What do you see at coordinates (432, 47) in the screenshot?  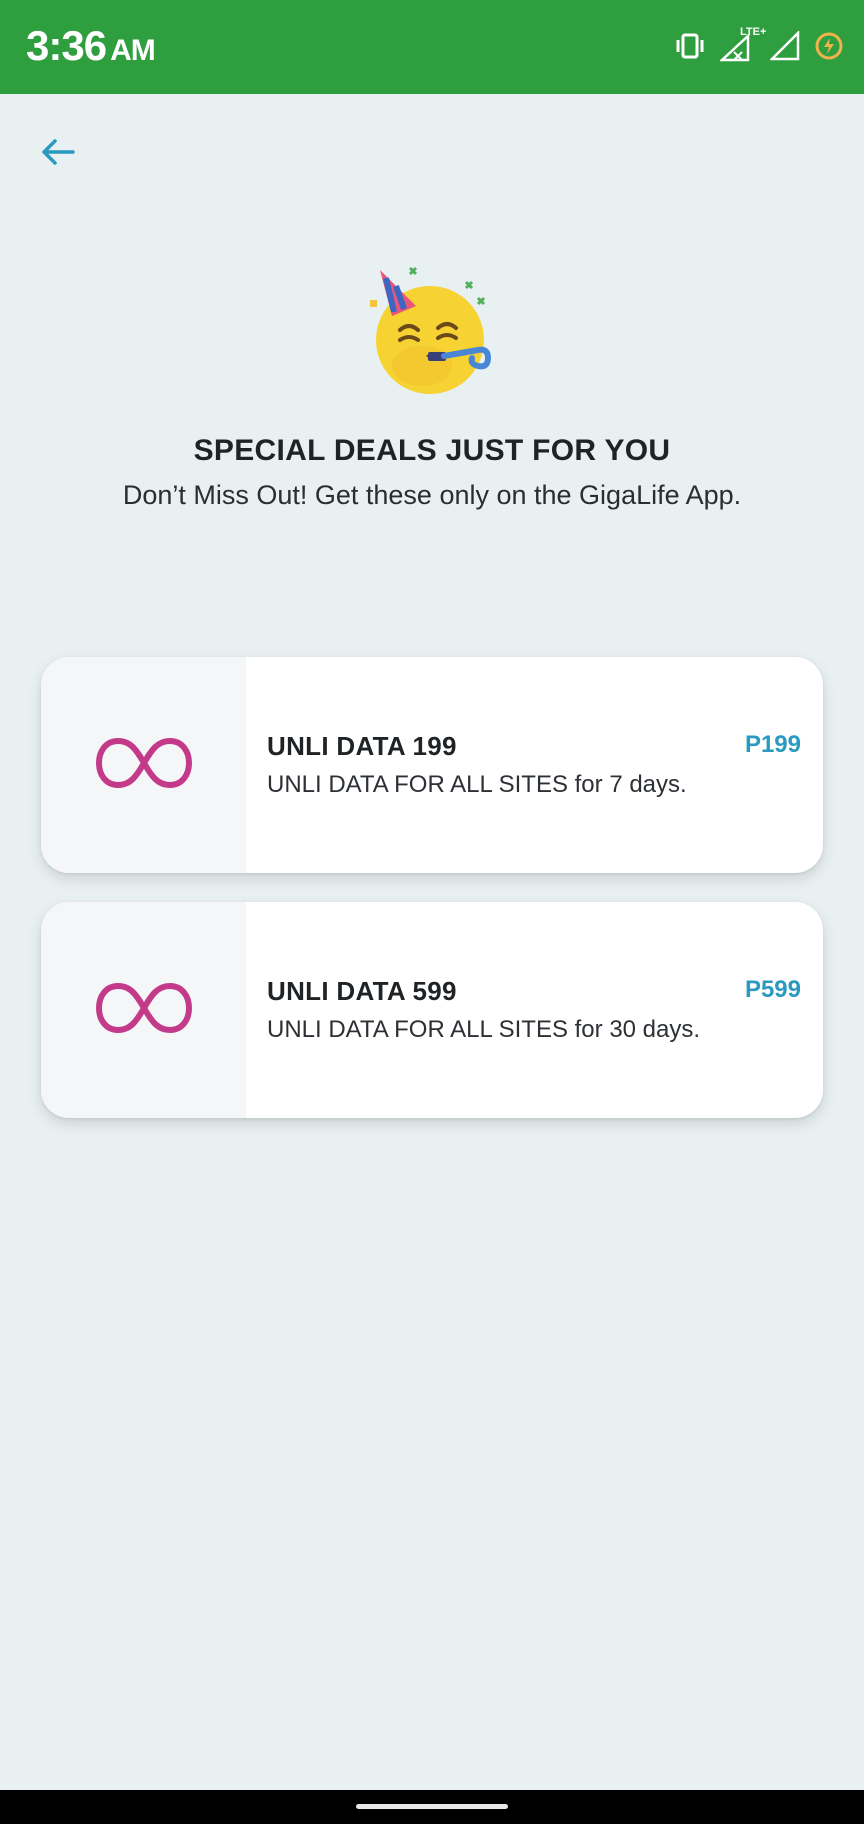 I see `status-bar: 3:36 AM LTE+` at bounding box center [432, 47].